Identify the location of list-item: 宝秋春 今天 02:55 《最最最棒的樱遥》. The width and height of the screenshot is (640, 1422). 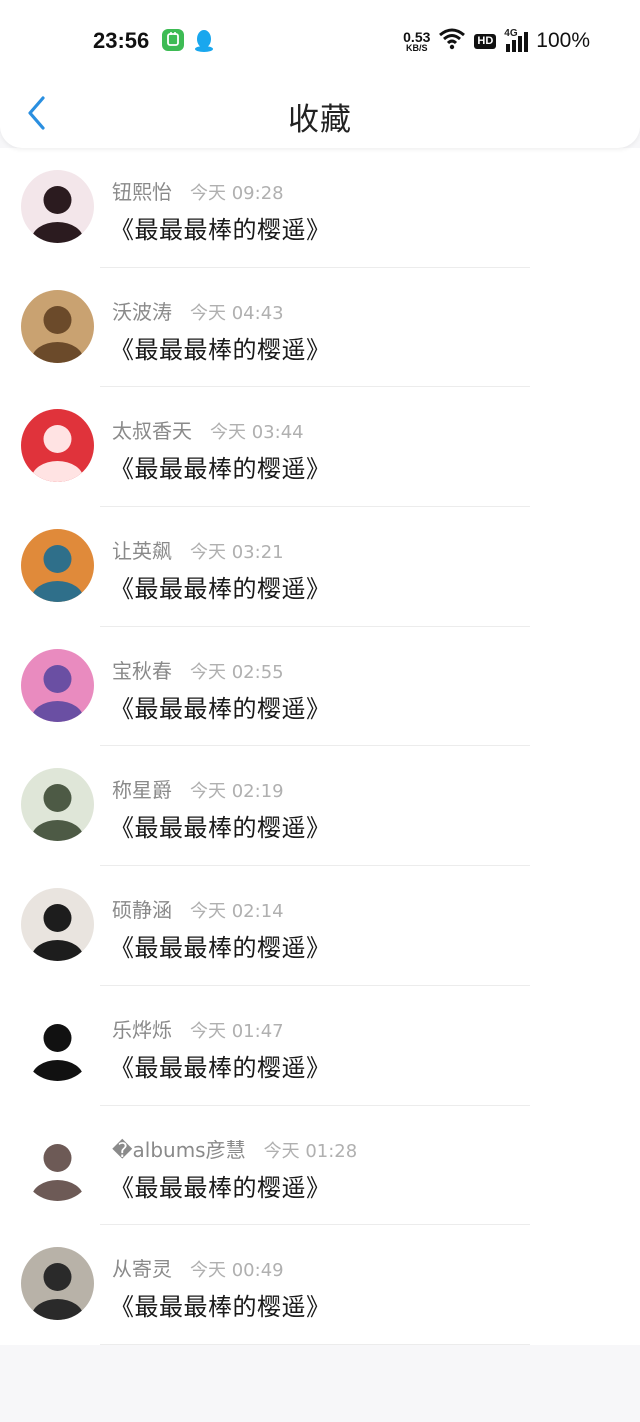
(320, 687).